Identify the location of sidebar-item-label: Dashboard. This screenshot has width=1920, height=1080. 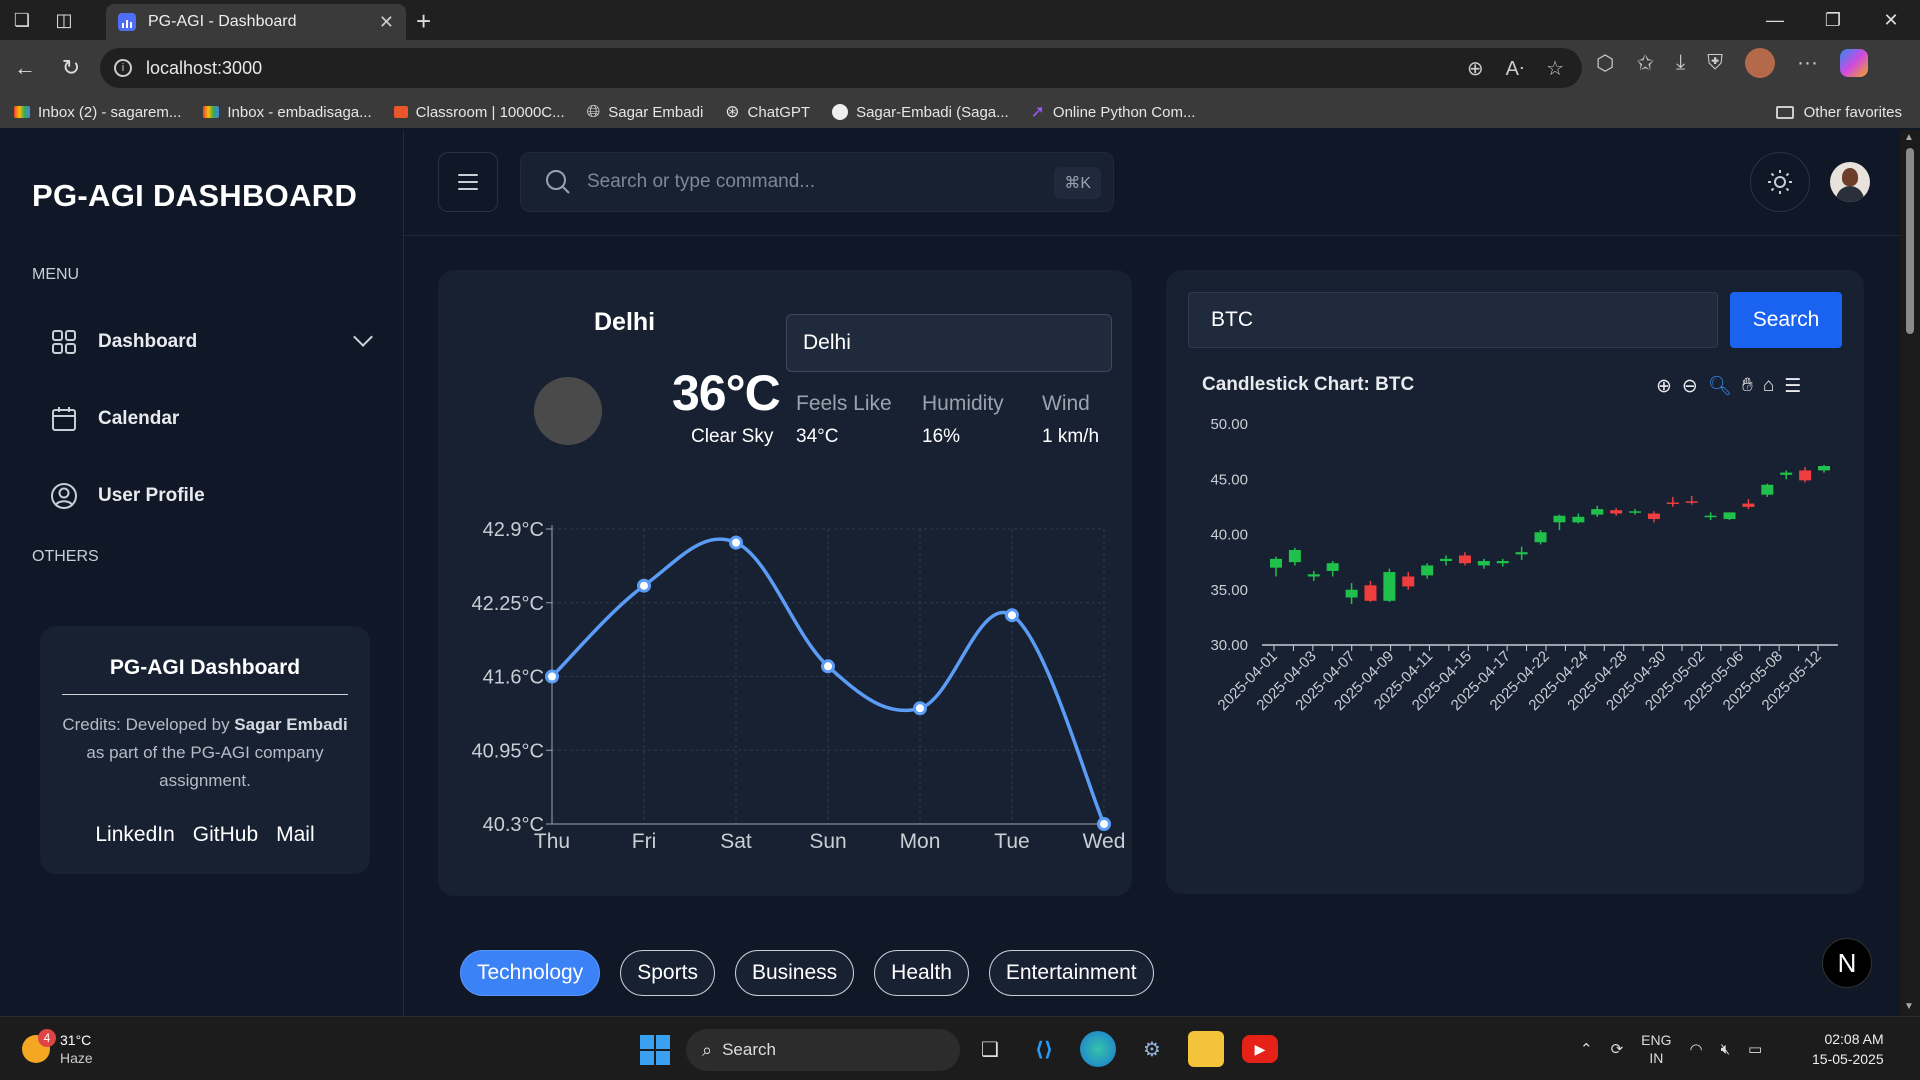
(148, 341).